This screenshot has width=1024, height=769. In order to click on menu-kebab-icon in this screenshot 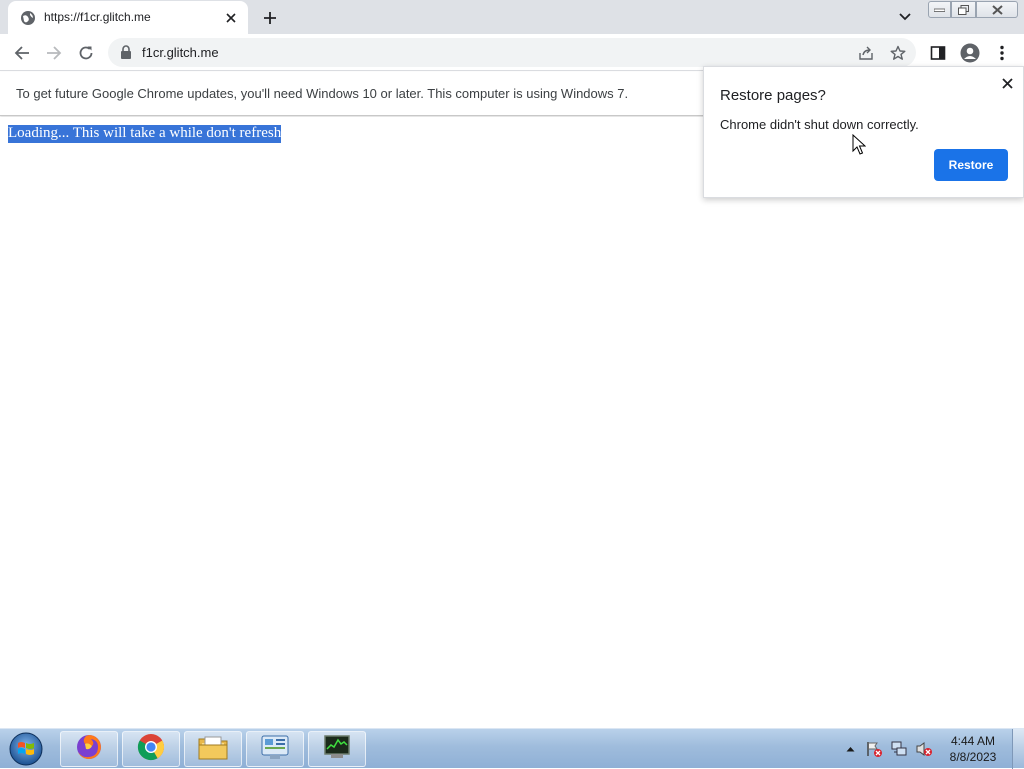, I will do `click(1002, 53)`.